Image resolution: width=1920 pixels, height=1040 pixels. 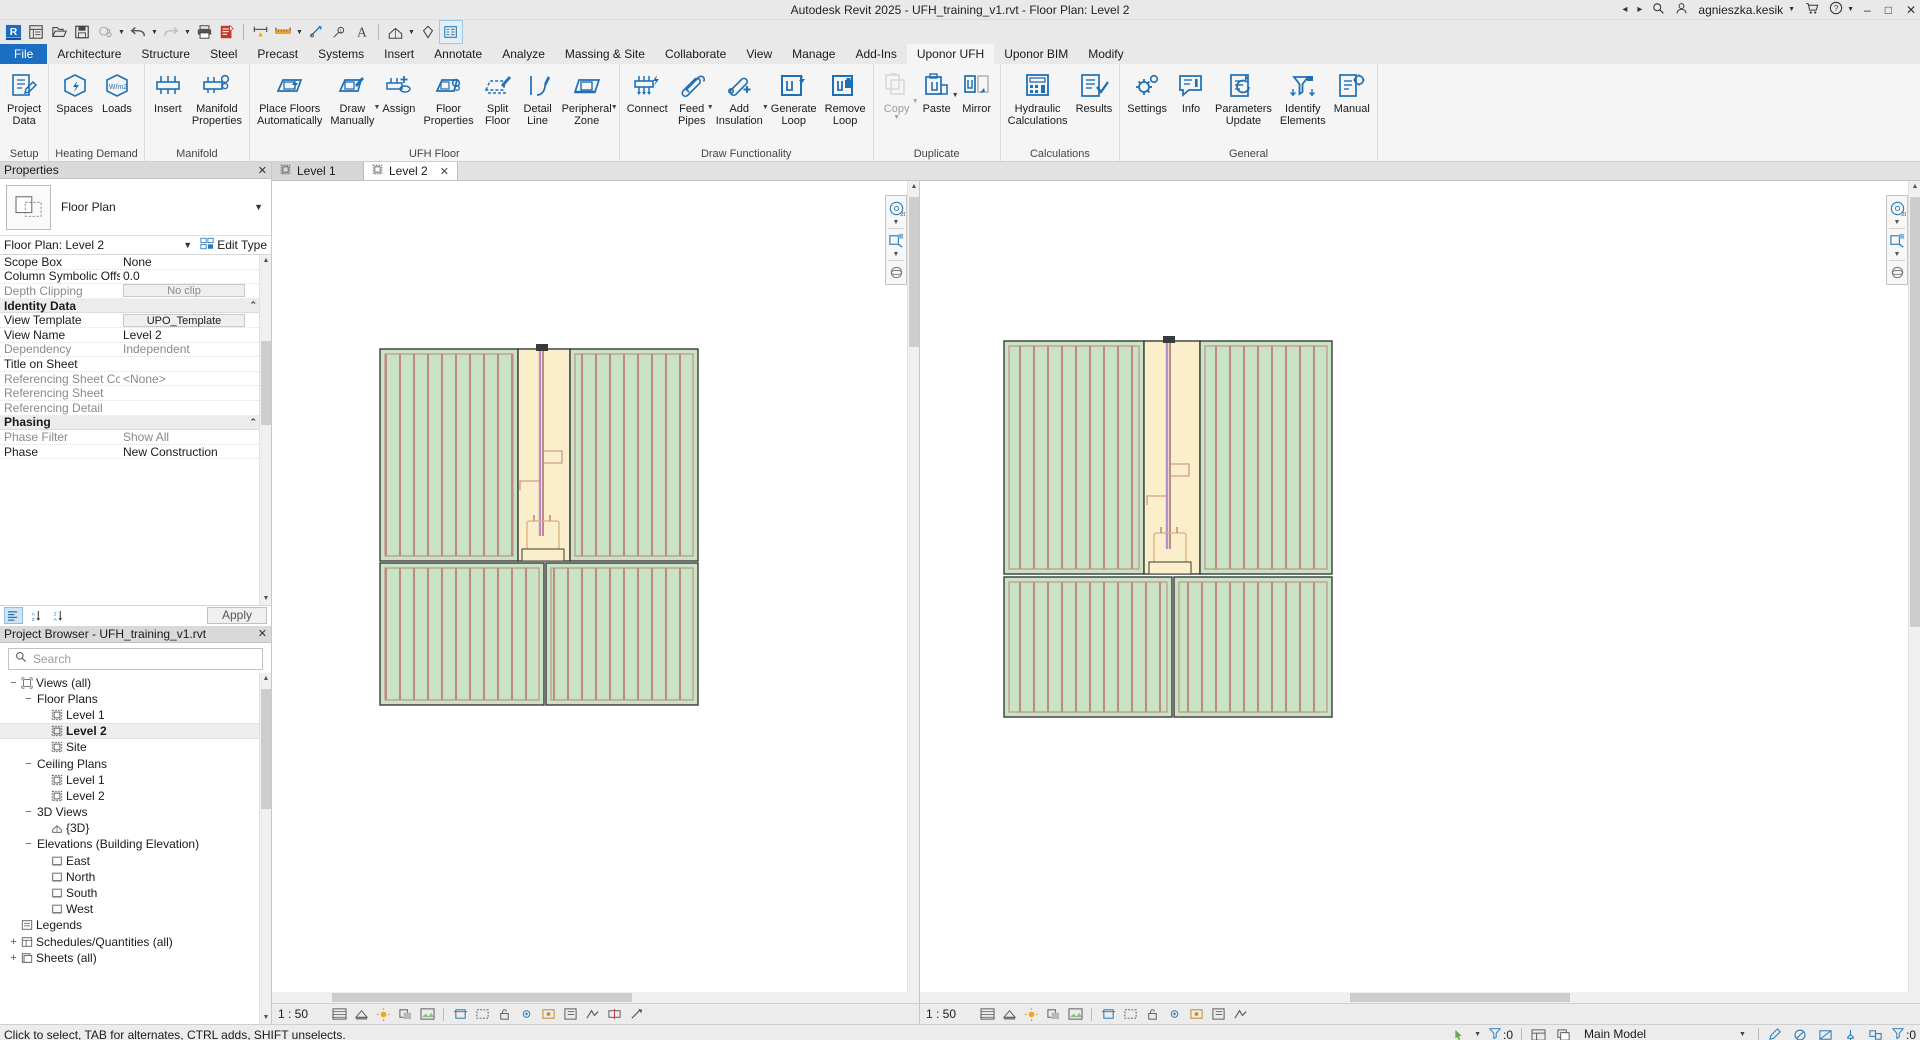 I want to click on maximize-button: □, so click(x=1888, y=10).